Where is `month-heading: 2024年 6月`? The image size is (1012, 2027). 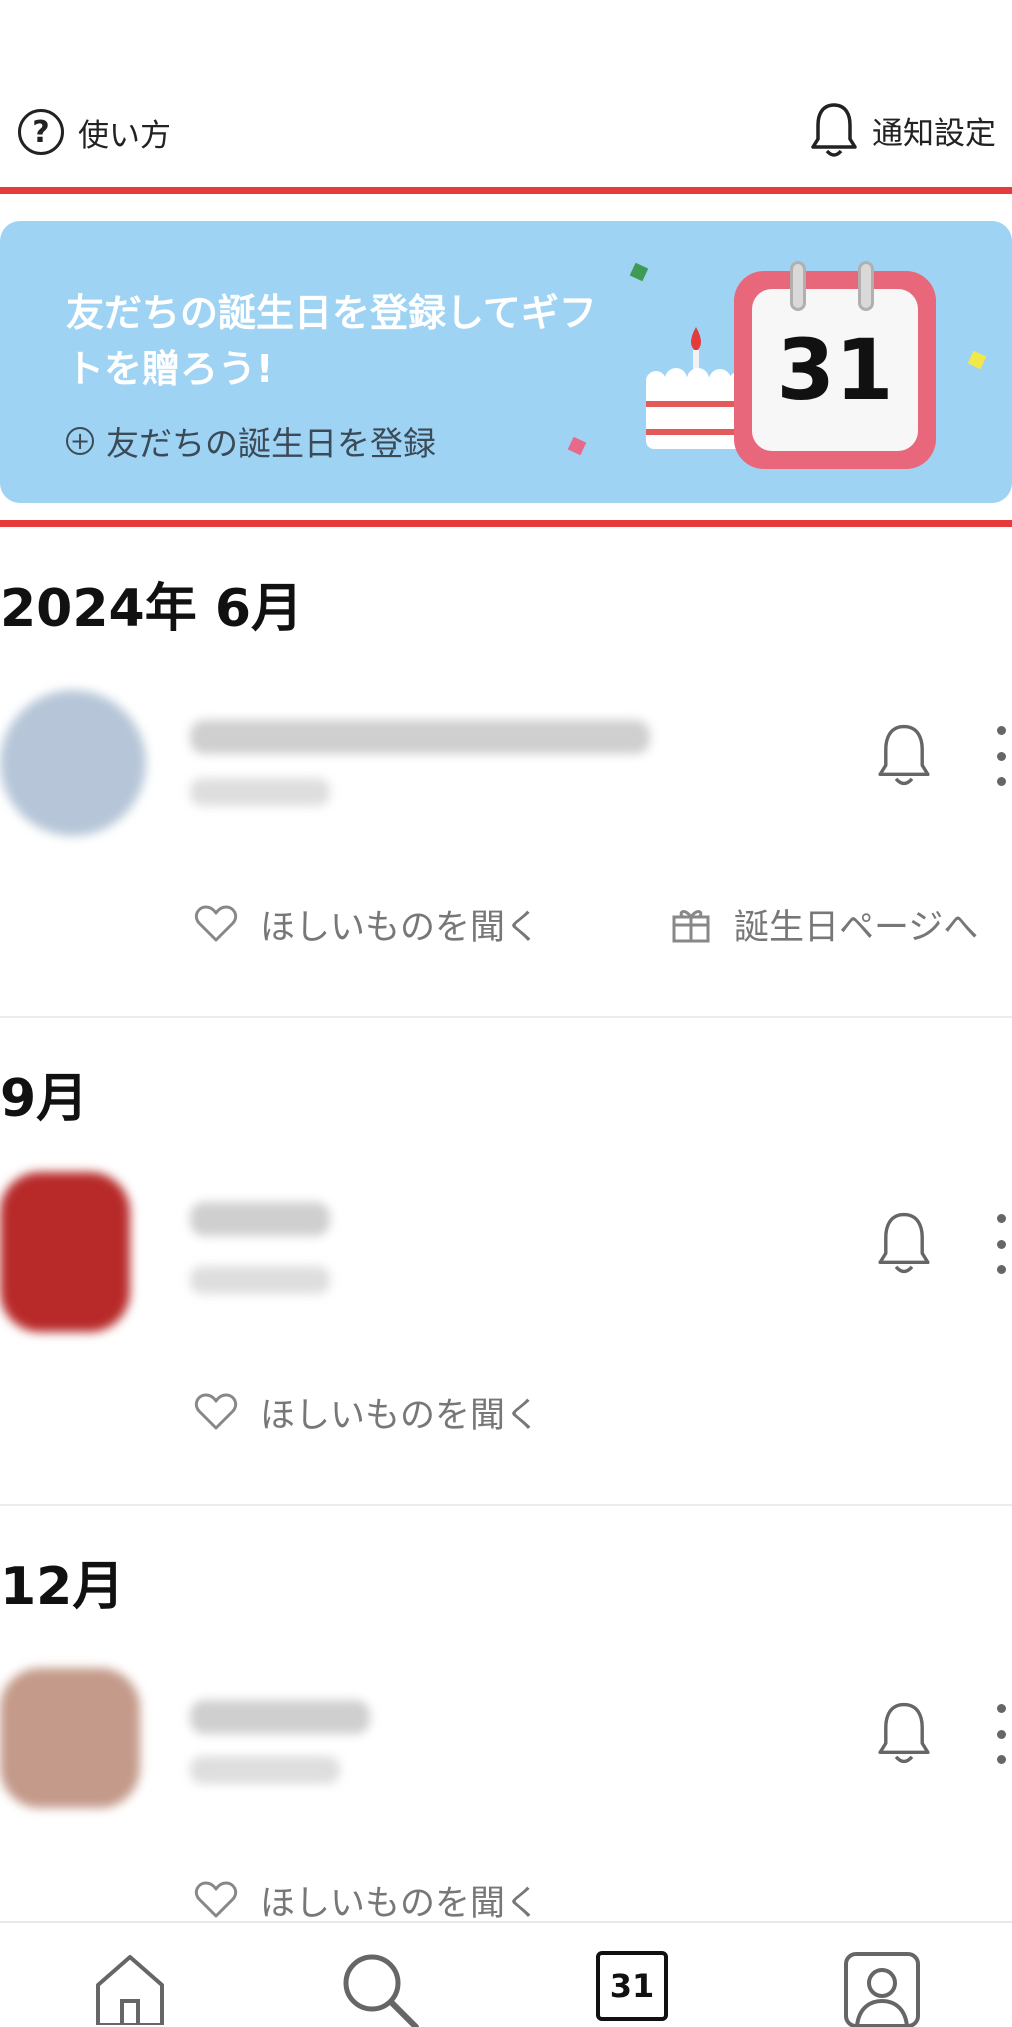 month-heading: 2024年 6月 is located at coordinates (152, 609).